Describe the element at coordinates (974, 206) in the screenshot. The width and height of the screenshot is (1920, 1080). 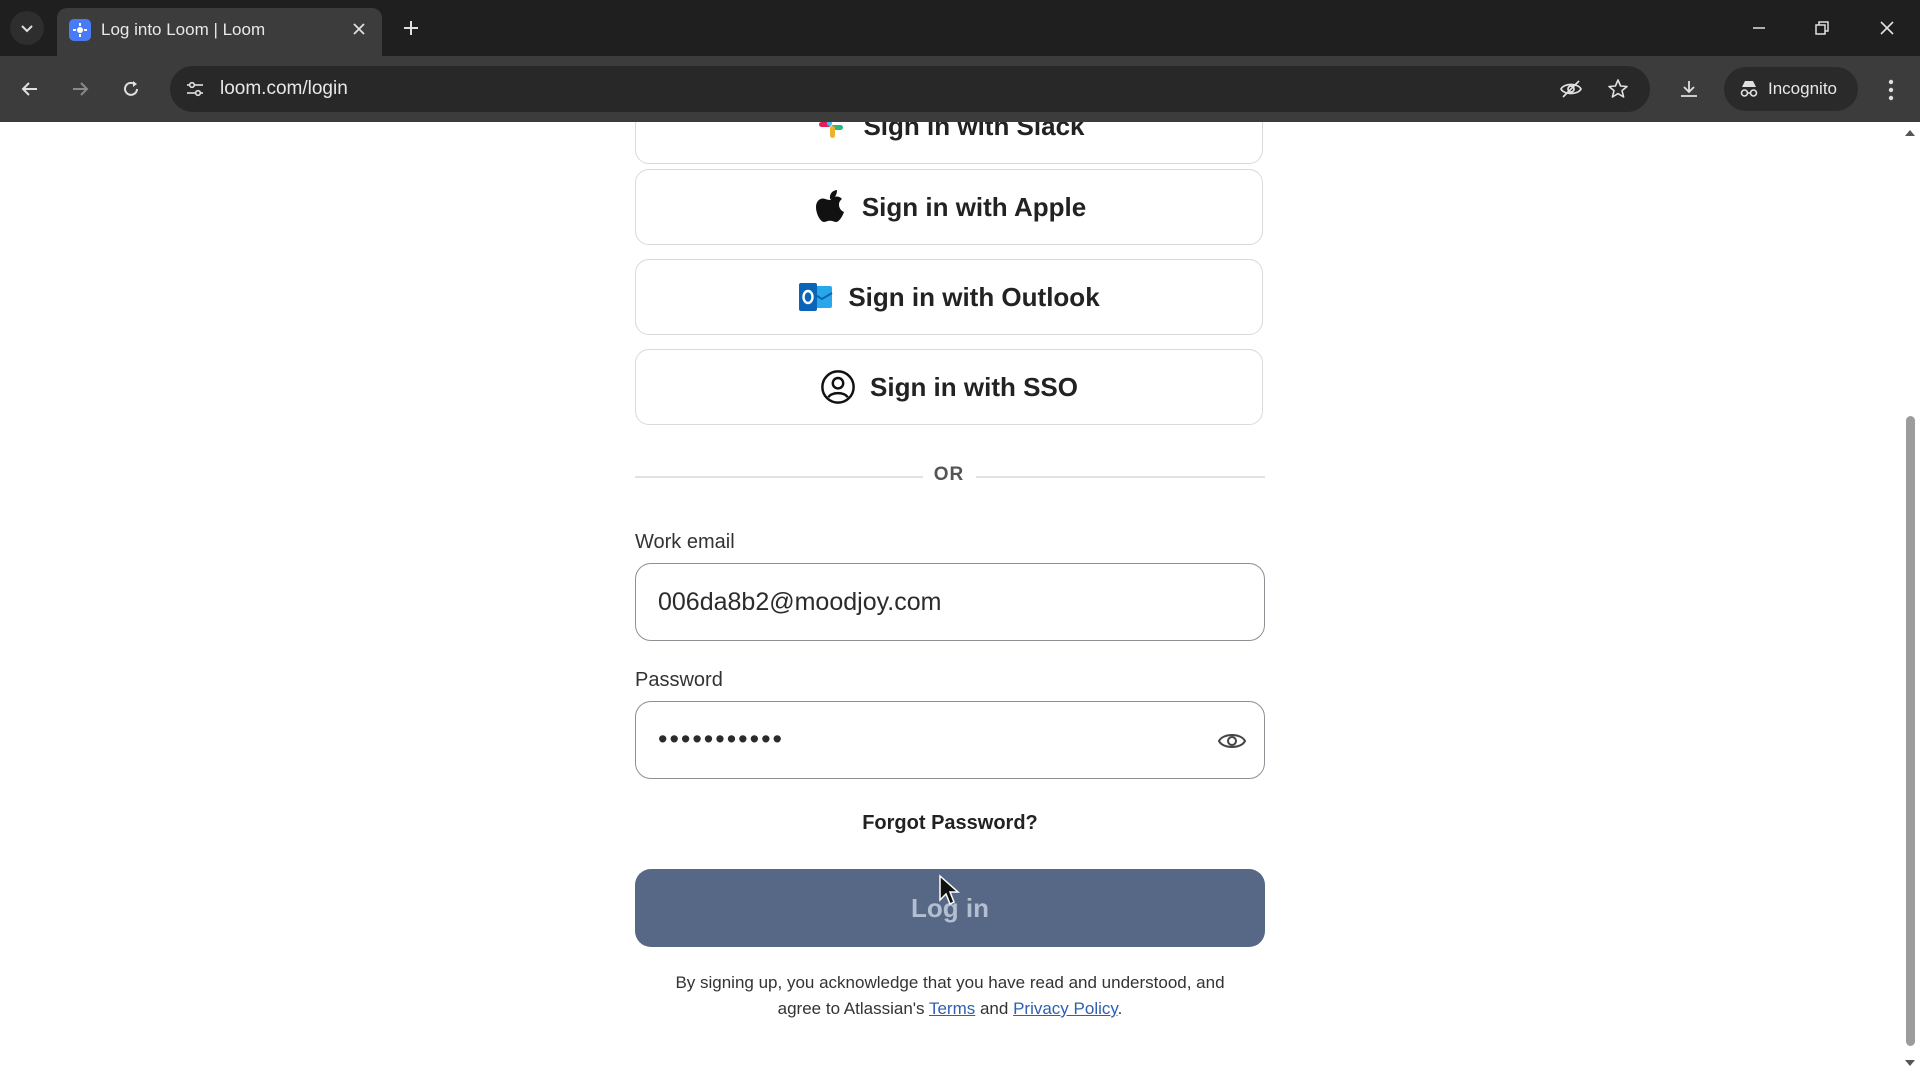
I see `sign-in-apple-label: Sign in with Apple` at that location.